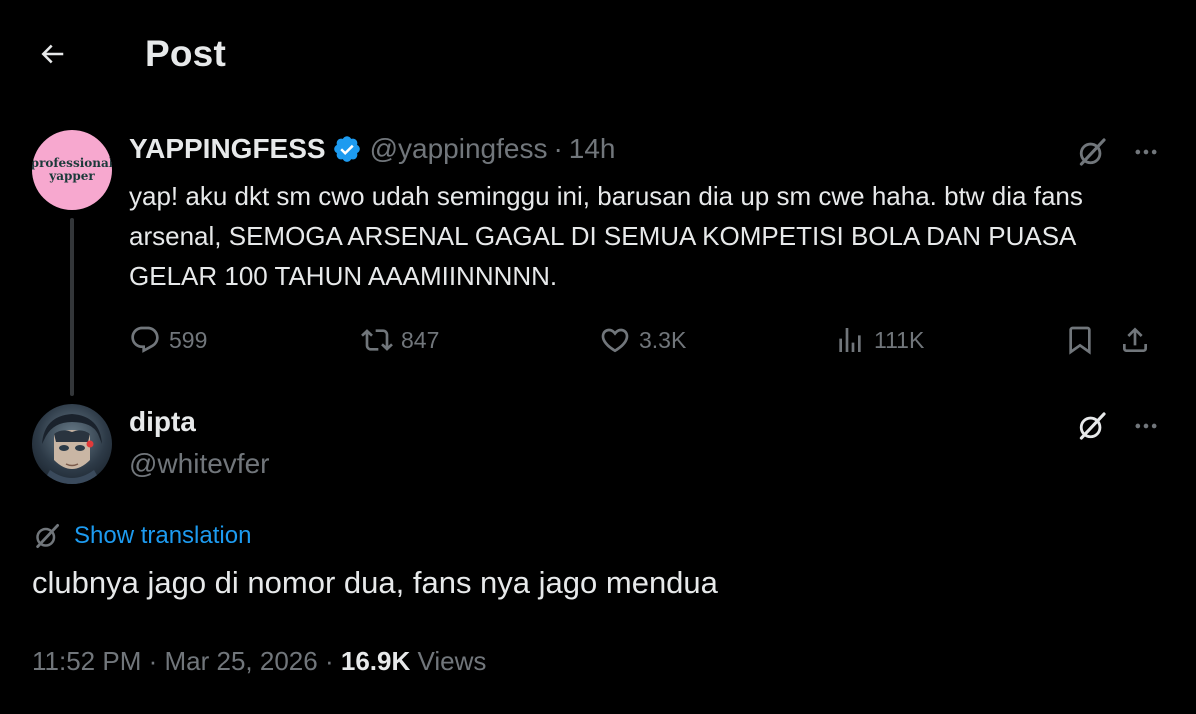 The height and width of the screenshot is (714, 1196). I want to click on post-timestamp: 11:52 PM, so click(86, 661).